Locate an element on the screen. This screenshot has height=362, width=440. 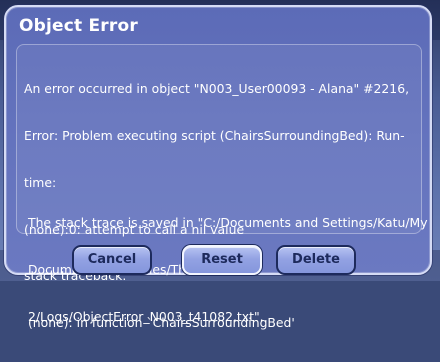
cancel-button: Cancel is located at coordinates (112, 260).